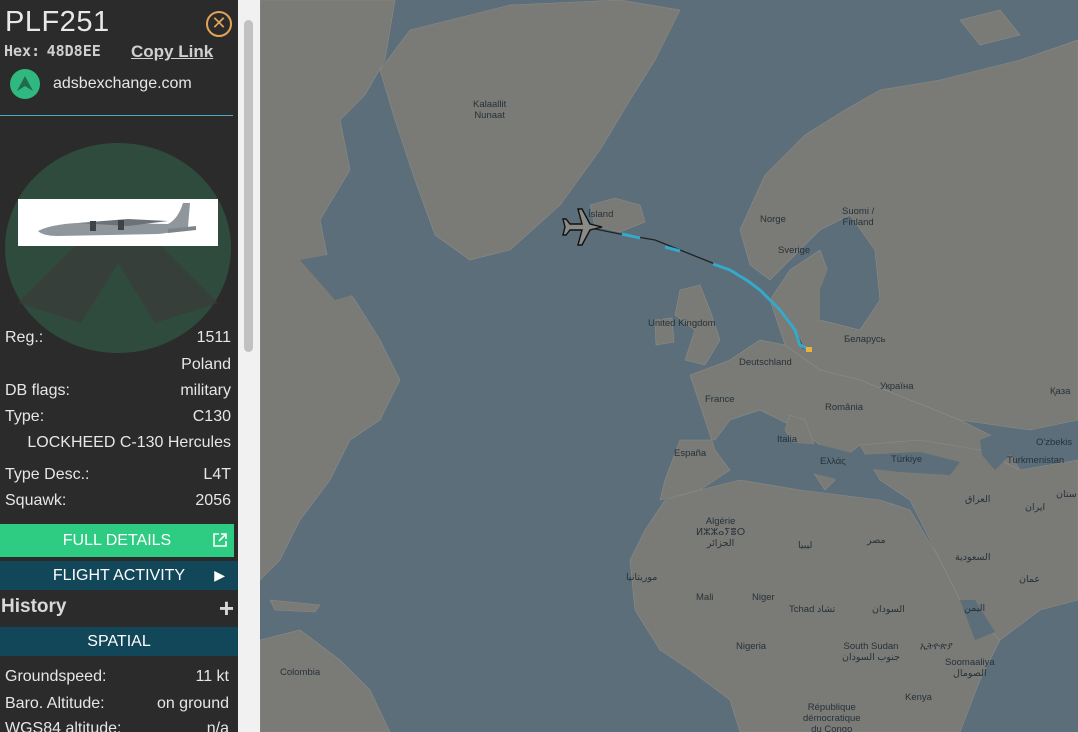  Describe the element at coordinates (118, 502) in the screenshot. I see `squawk-row: Squawk: 2056` at that location.